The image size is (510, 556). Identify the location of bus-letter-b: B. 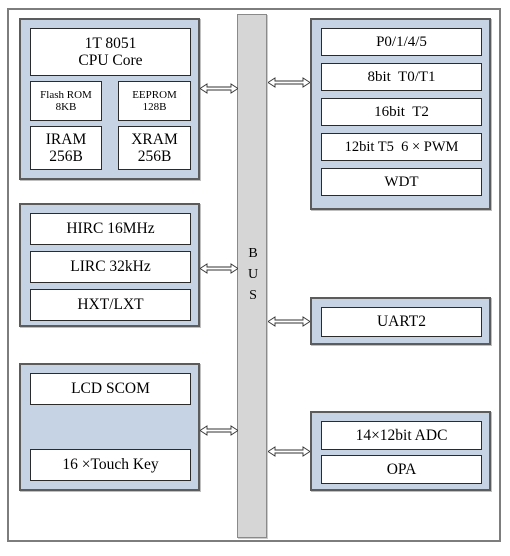
(253, 253).